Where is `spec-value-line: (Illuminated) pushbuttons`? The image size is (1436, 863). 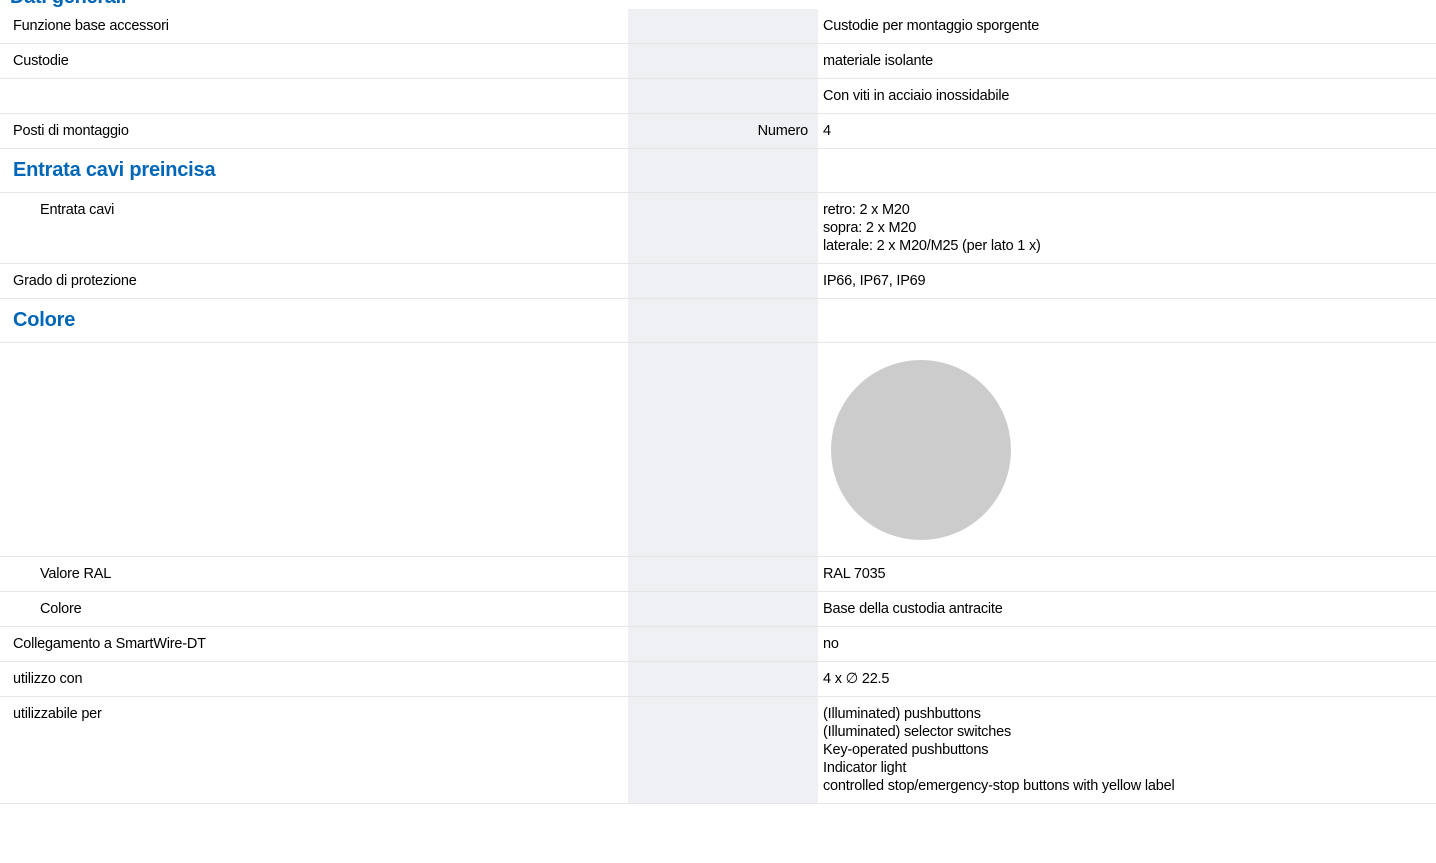
spec-value-line: (Illuminated) pushbuttons is located at coordinates (902, 714).